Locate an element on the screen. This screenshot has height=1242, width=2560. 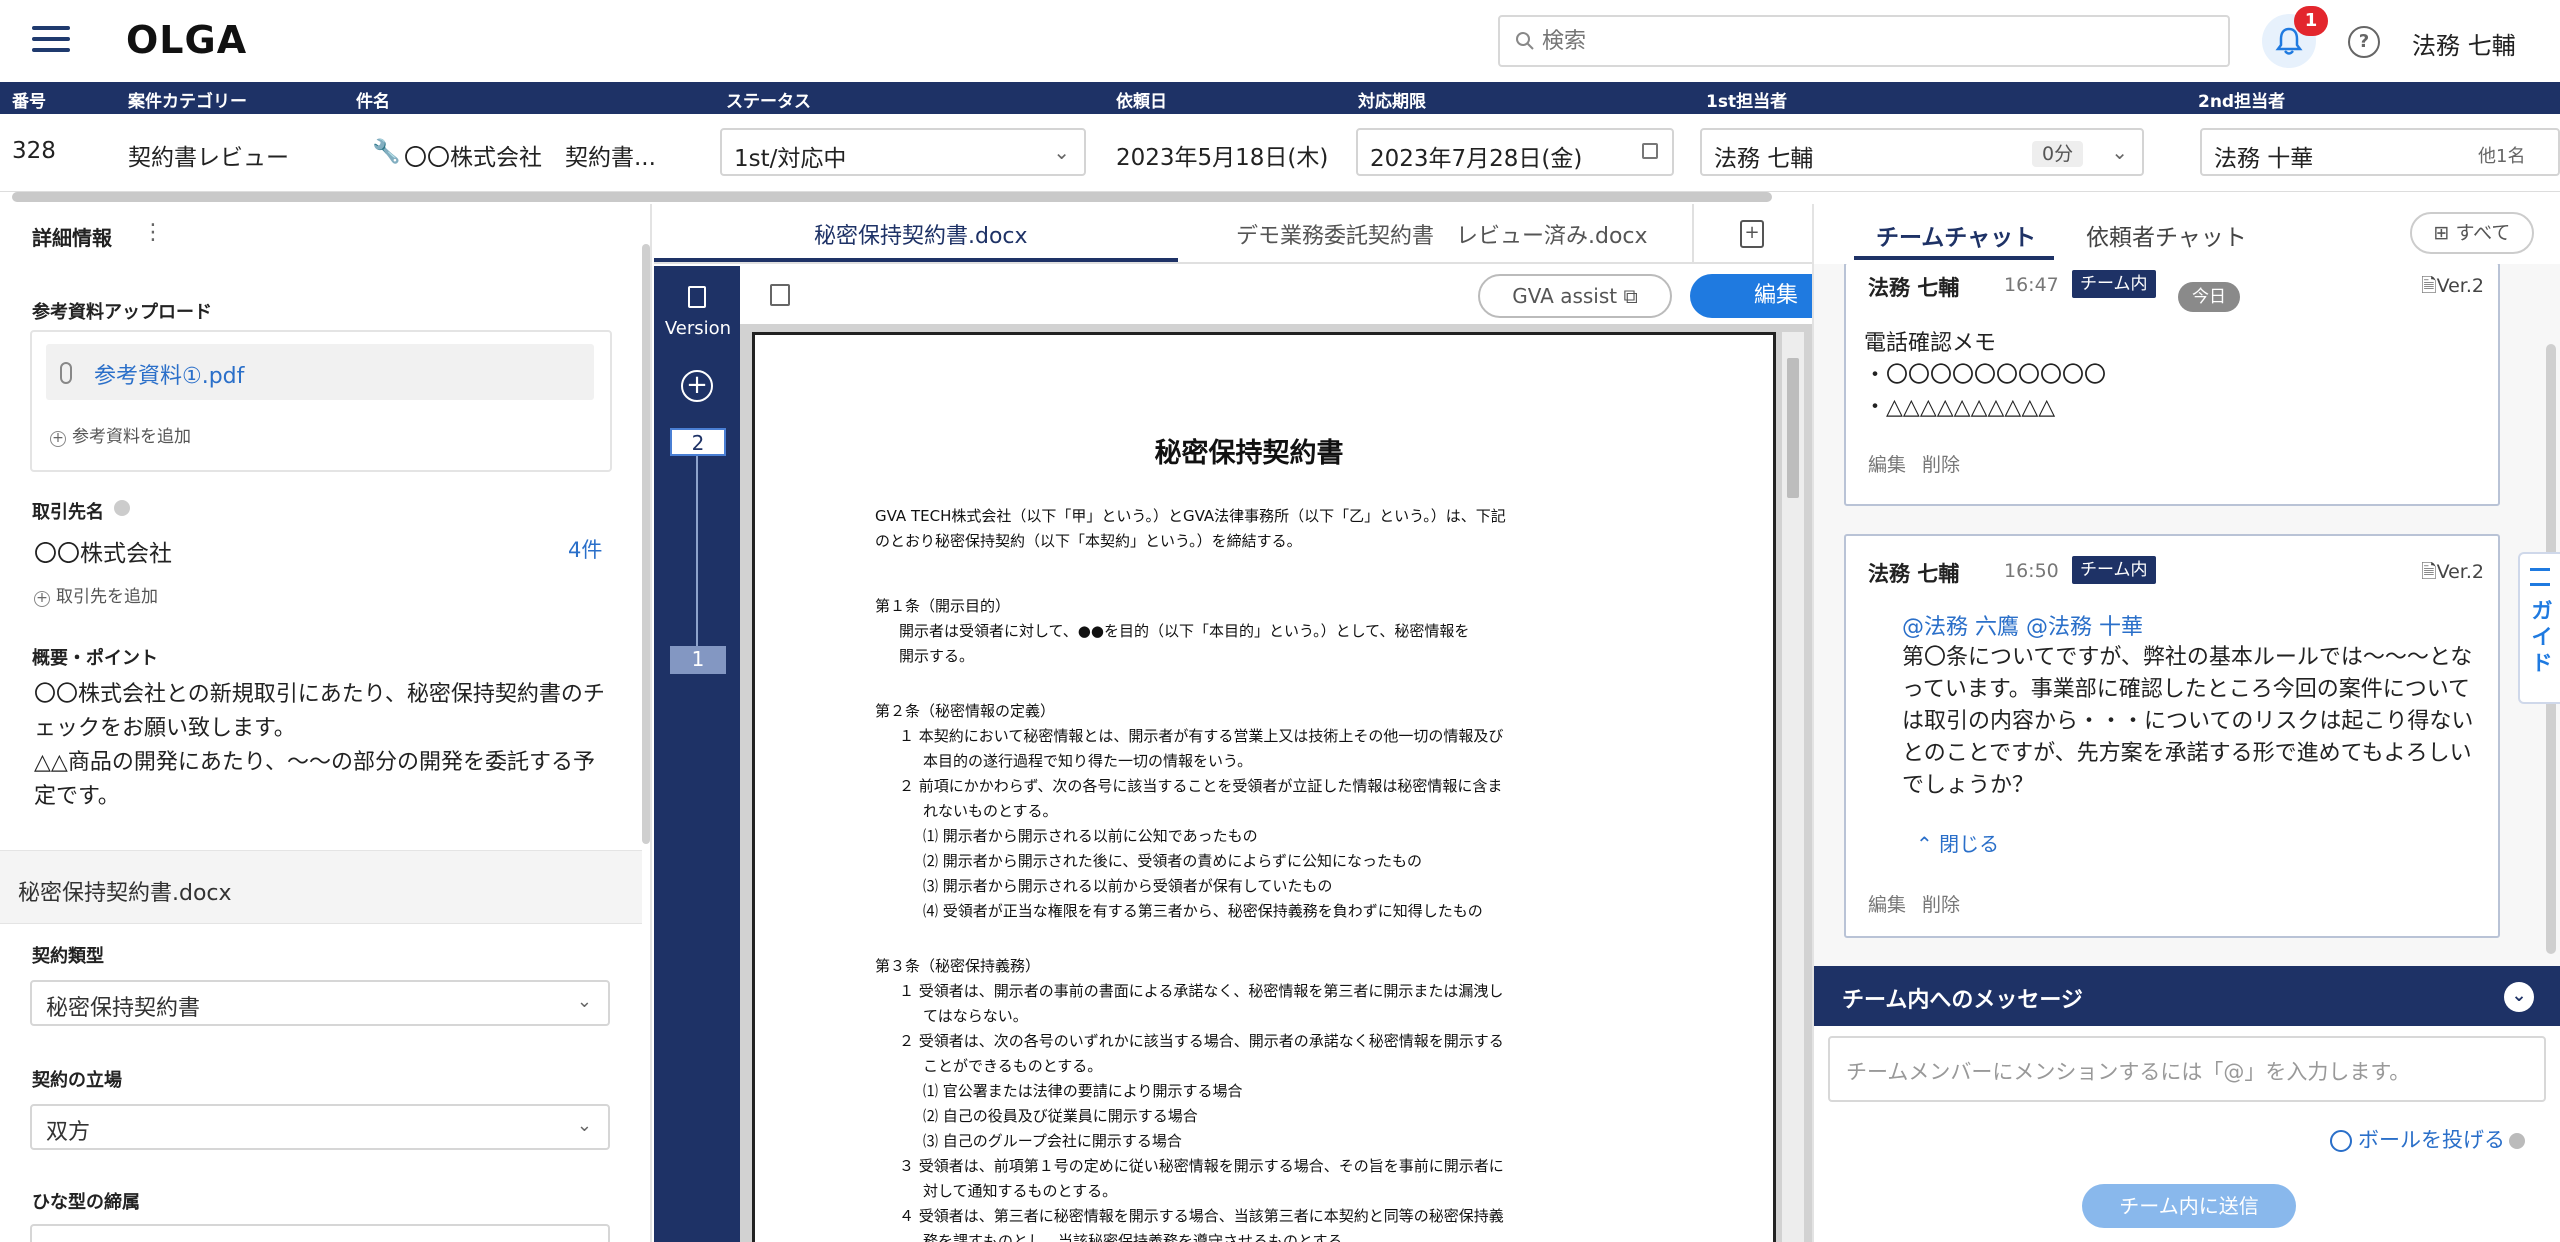
partner-title: 取引先名 is located at coordinates (68, 512).